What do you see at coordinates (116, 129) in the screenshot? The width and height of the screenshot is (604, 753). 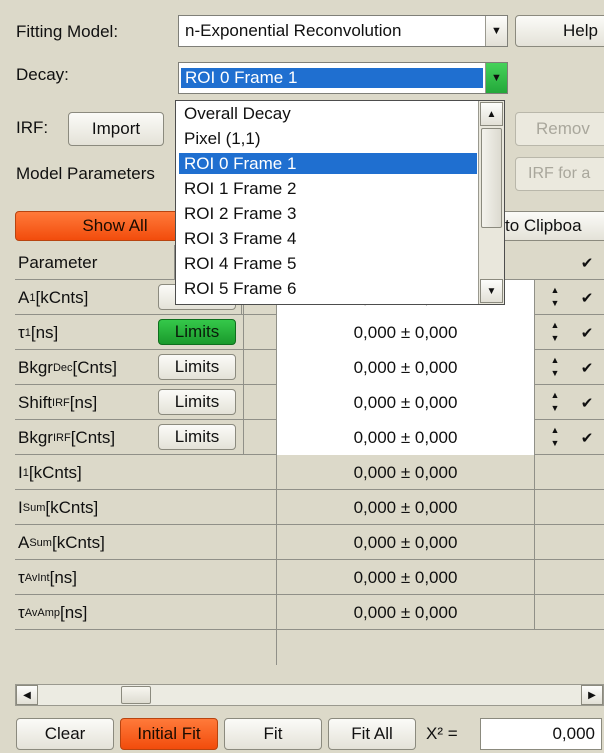 I see `import-button: Import` at bounding box center [116, 129].